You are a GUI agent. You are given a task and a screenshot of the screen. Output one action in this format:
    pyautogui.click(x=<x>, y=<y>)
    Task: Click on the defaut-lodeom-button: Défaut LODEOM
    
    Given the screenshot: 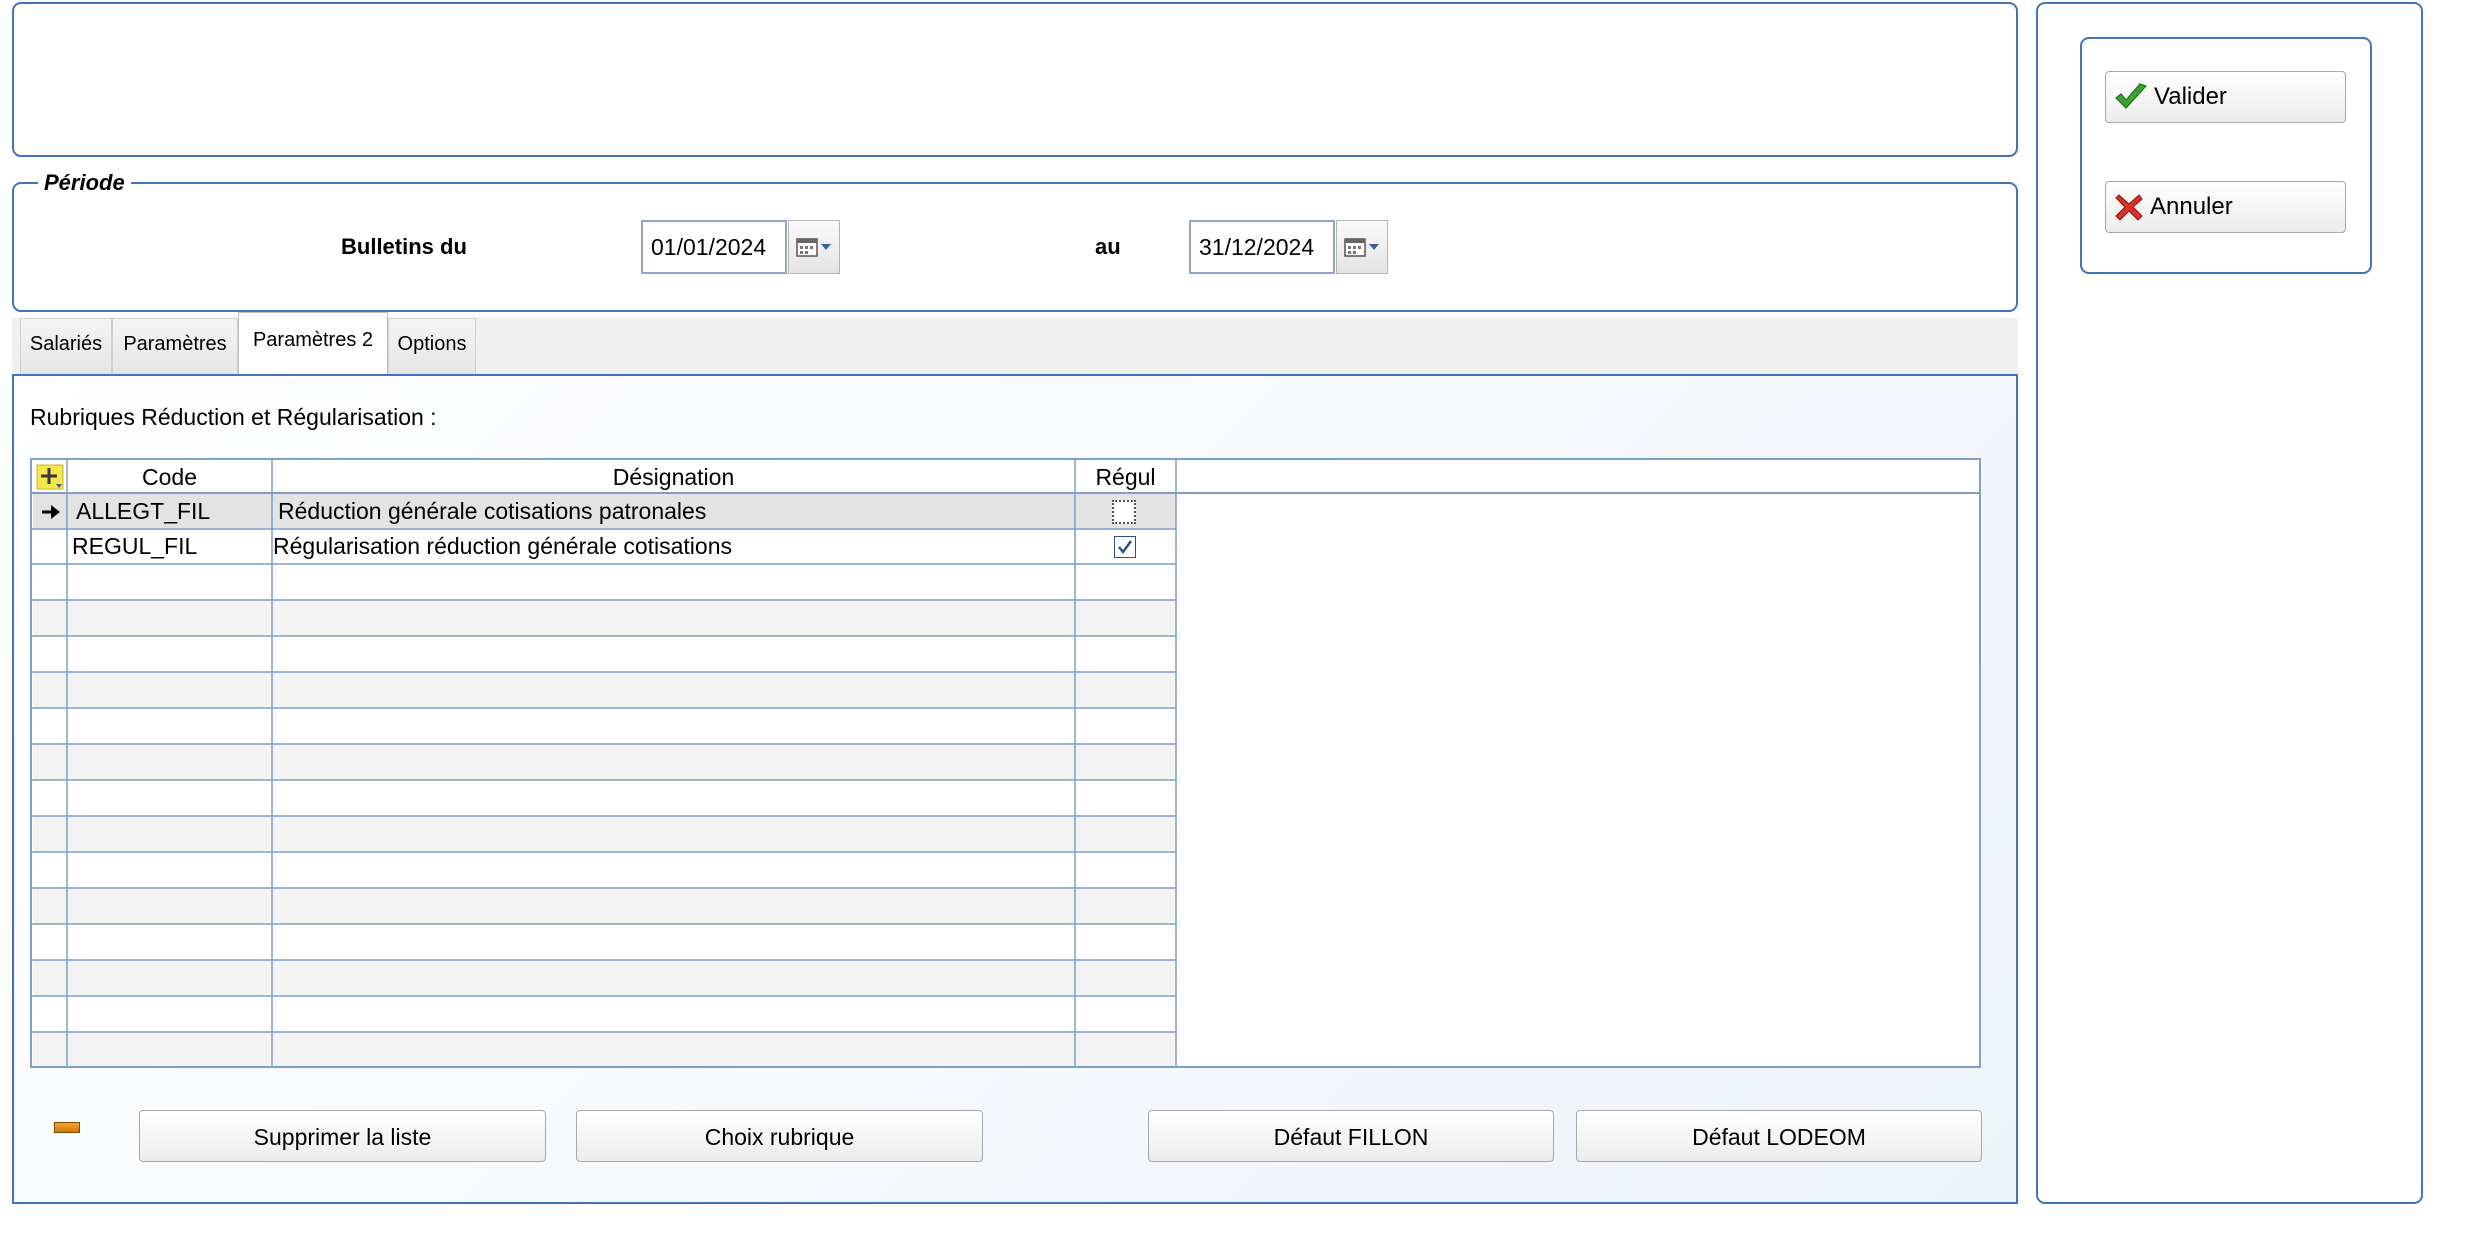 What is the action you would take?
    pyautogui.click(x=1779, y=1136)
    